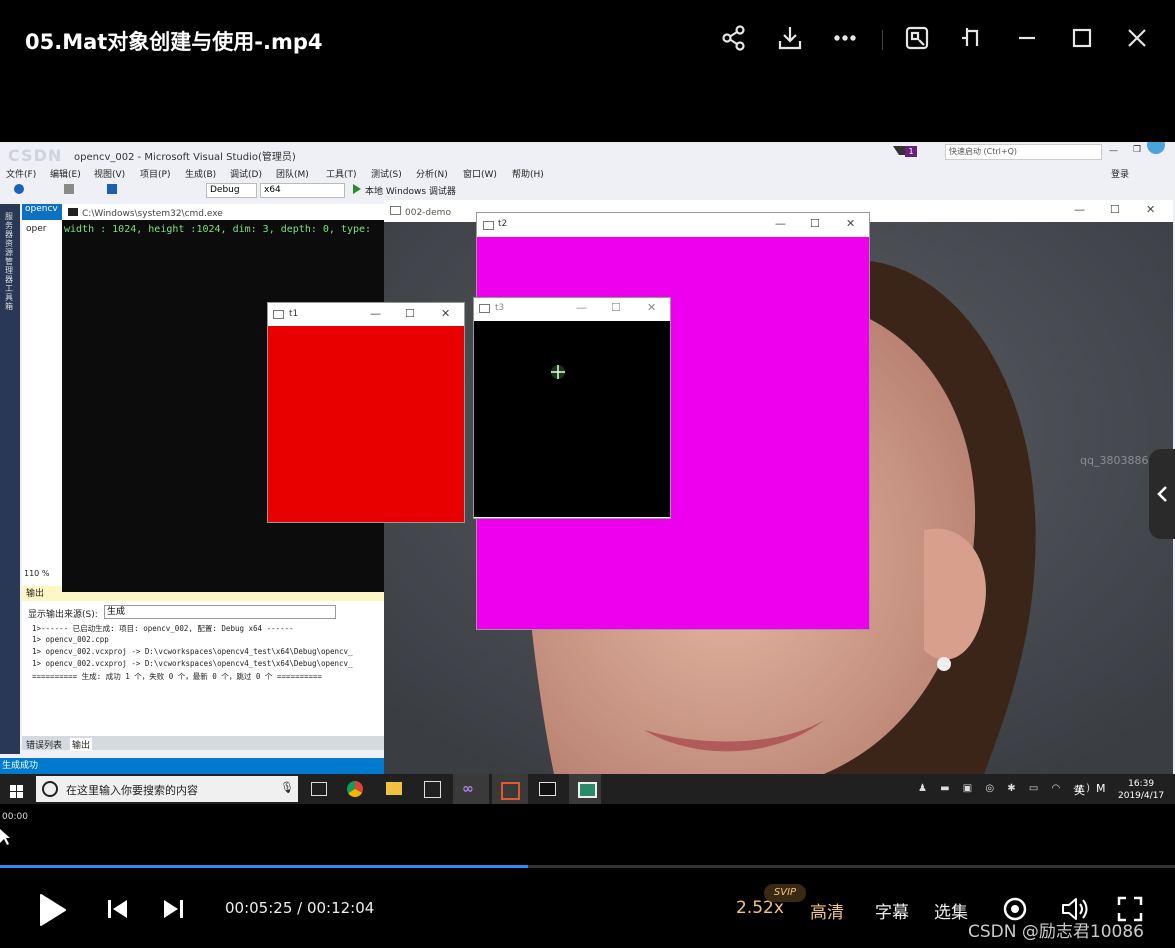 The height and width of the screenshot is (948, 1175). I want to click on pip-icon, so click(917, 38).